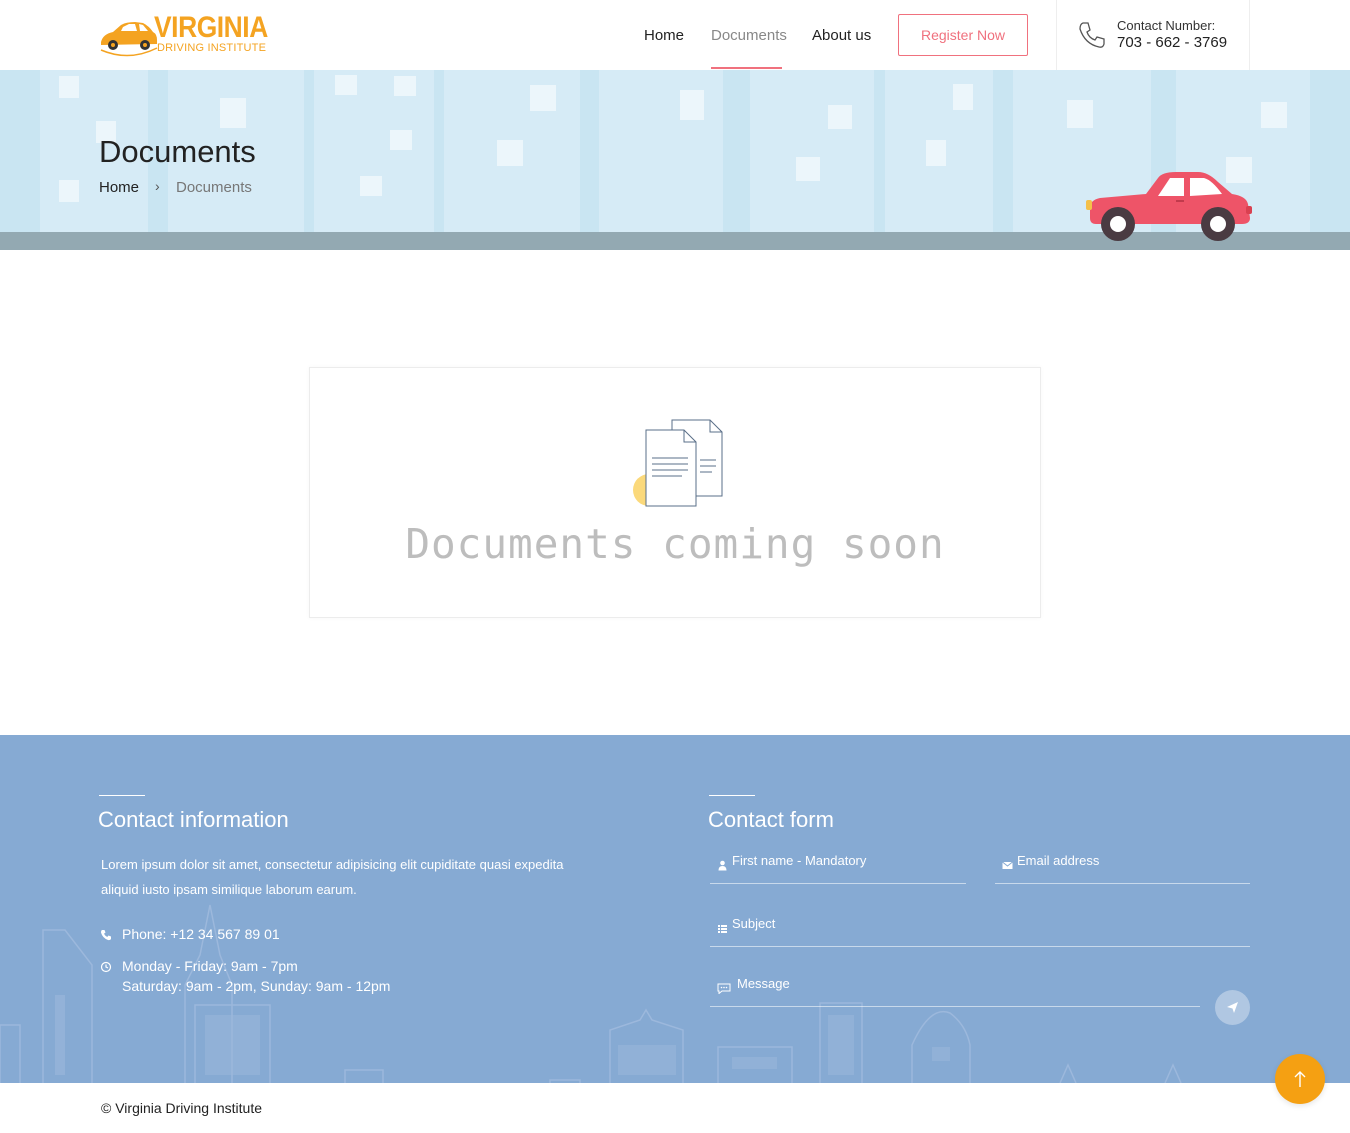 Image resolution: width=1350 pixels, height=1133 pixels. What do you see at coordinates (746, 68) in the screenshot?
I see `nav-active-indicator` at bounding box center [746, 68].